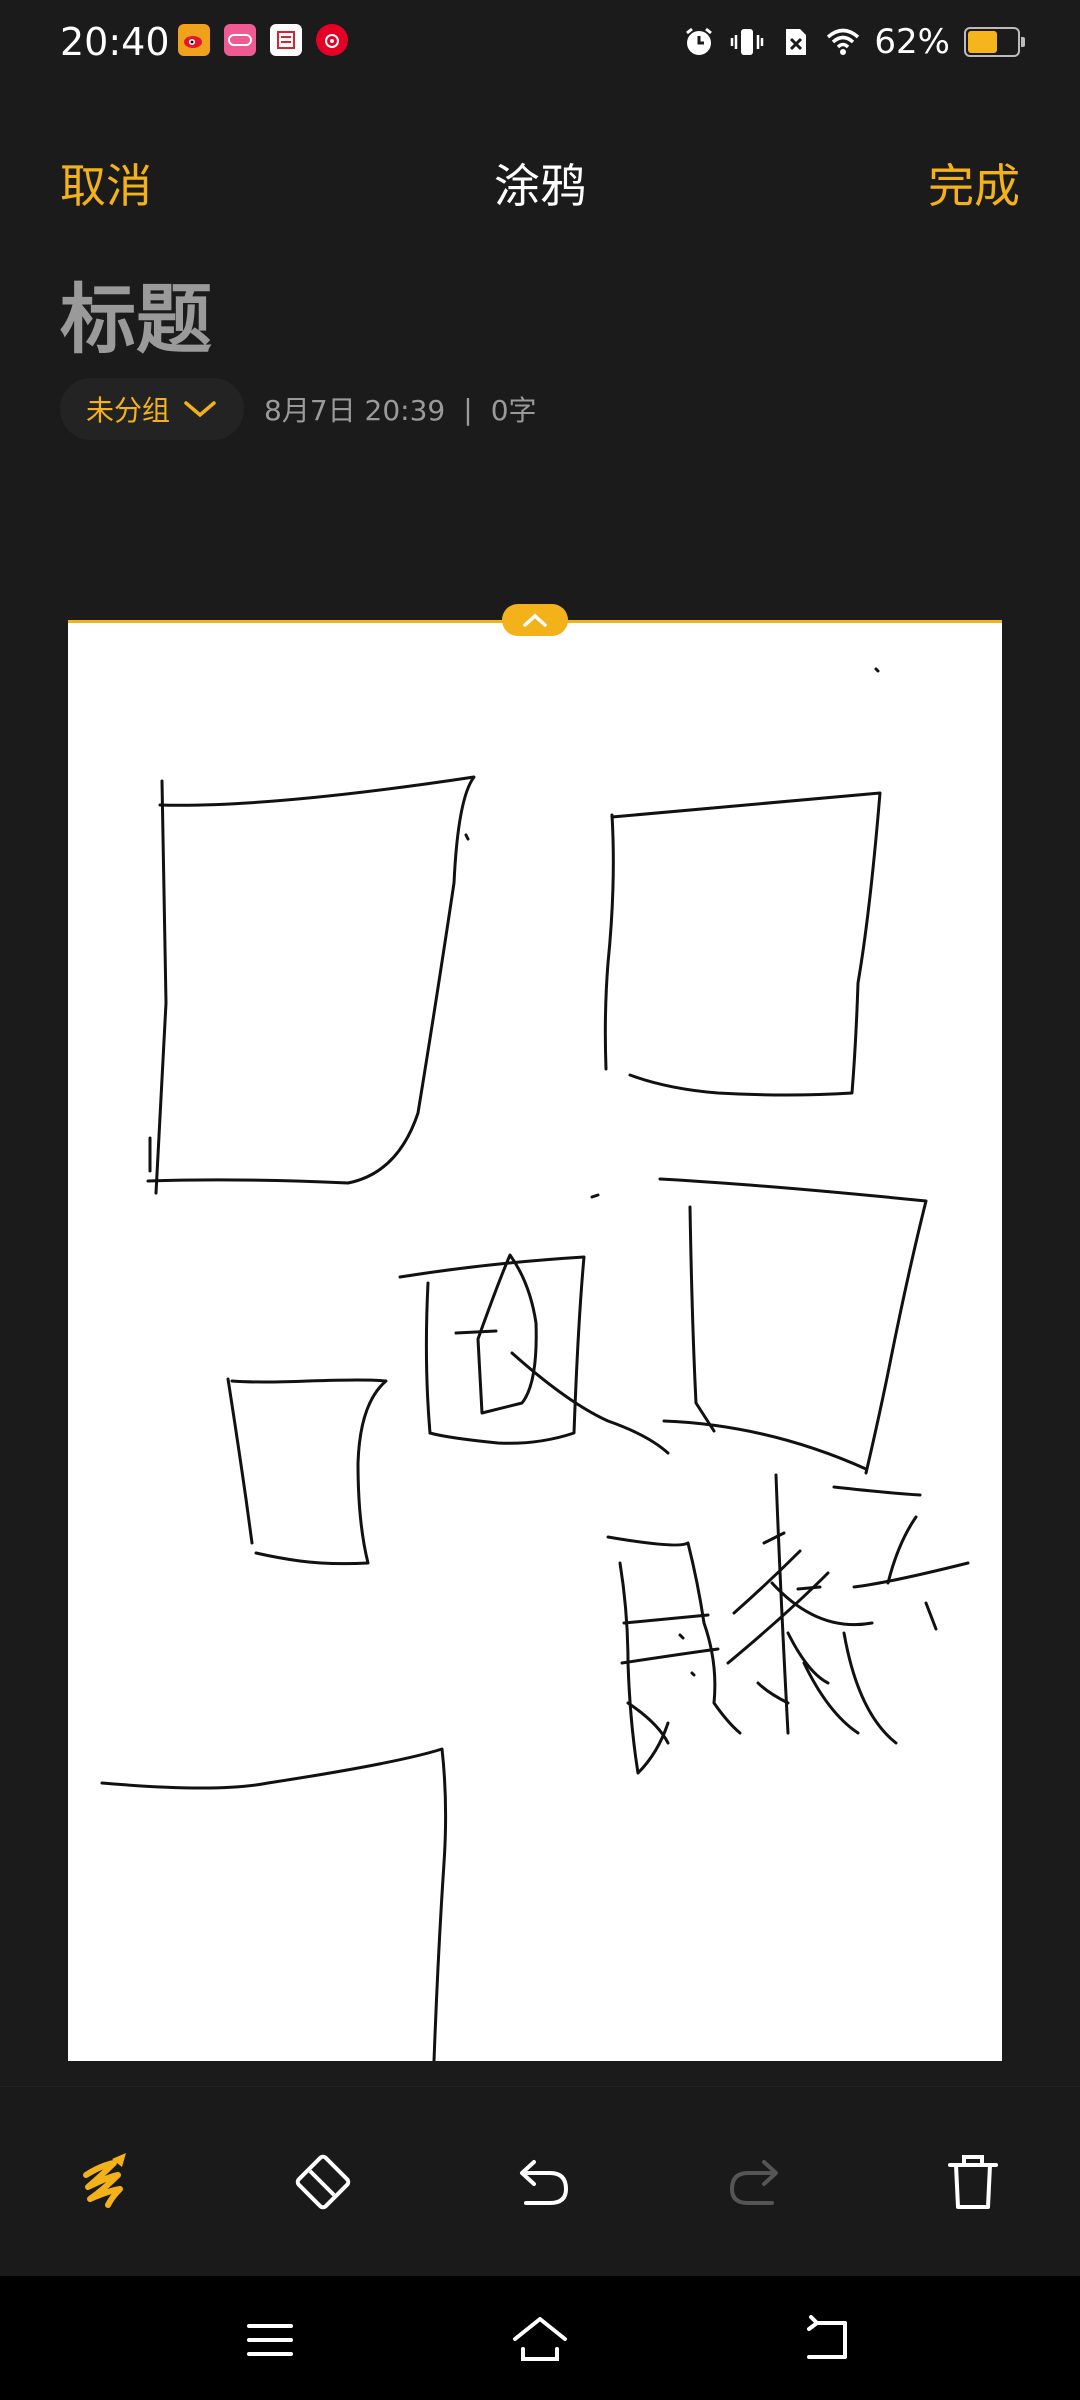 Image resolution: width=1080 pixels, height=2400 pixels. I want to click on eraser-tool-button, so click(323, 2182).